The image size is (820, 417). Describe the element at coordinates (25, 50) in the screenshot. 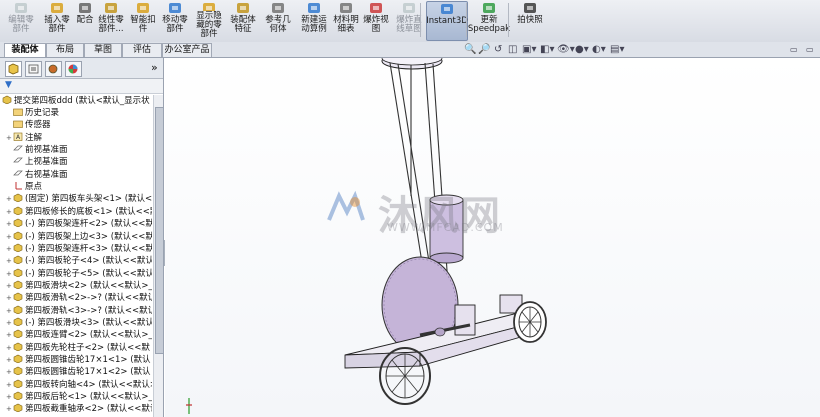

I see `tab-0: 装配体` at that location.